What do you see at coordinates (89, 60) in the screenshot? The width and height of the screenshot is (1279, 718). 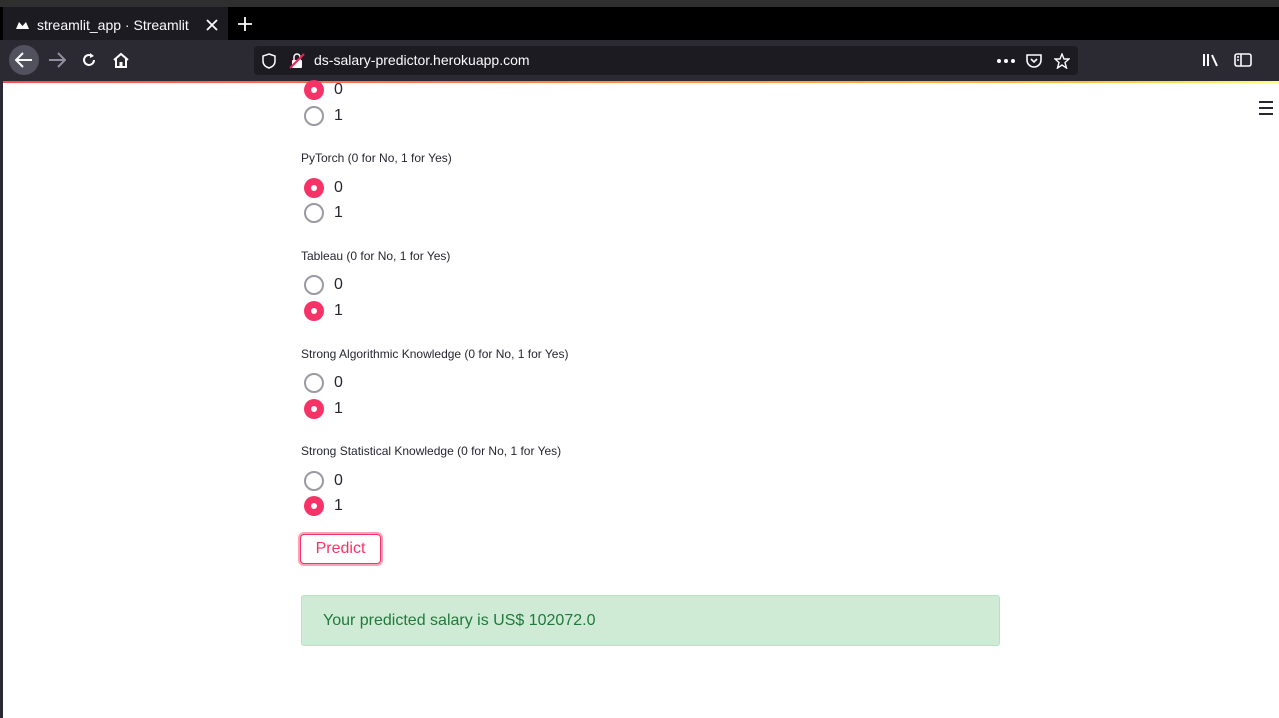 I see `reload-icon` at bounding box center [89, 60].